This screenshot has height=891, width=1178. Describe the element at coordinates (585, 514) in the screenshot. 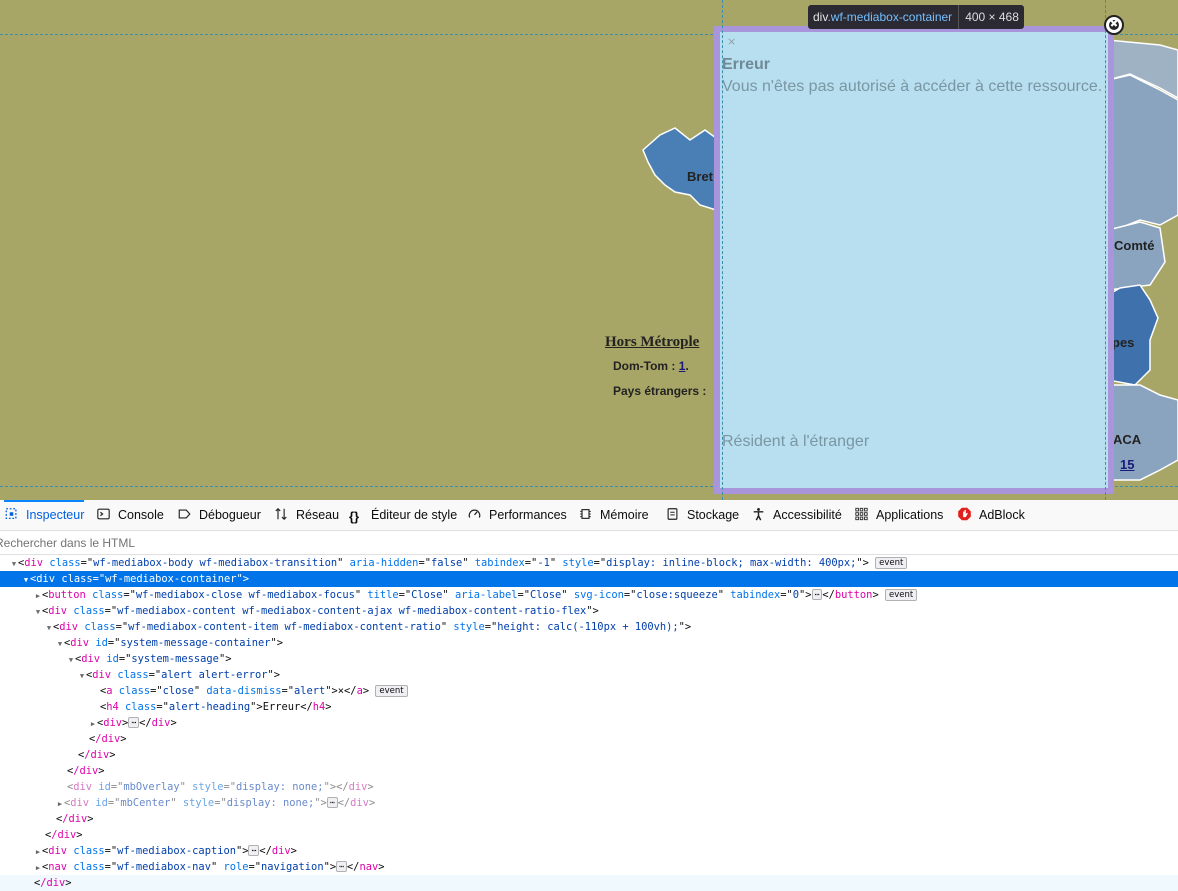

I see `memory-icon` at that location.